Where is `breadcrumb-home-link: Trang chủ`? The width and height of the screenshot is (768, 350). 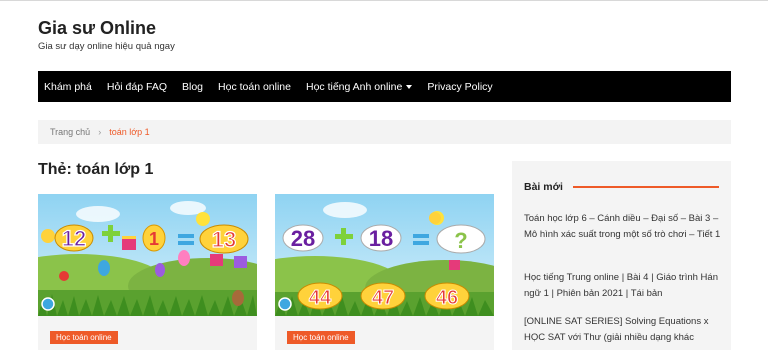 breadcrumb-home-link: Trang chủ is located at coordinates (70, 132).